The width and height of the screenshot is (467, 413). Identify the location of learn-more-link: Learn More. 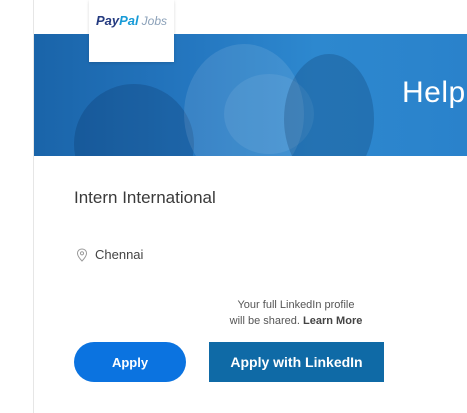
(332, 321).